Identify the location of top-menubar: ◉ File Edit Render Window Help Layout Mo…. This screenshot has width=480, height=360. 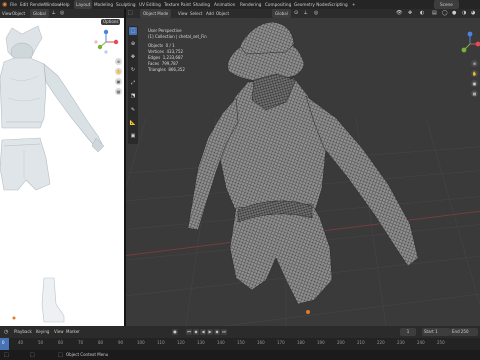
(240, 4).